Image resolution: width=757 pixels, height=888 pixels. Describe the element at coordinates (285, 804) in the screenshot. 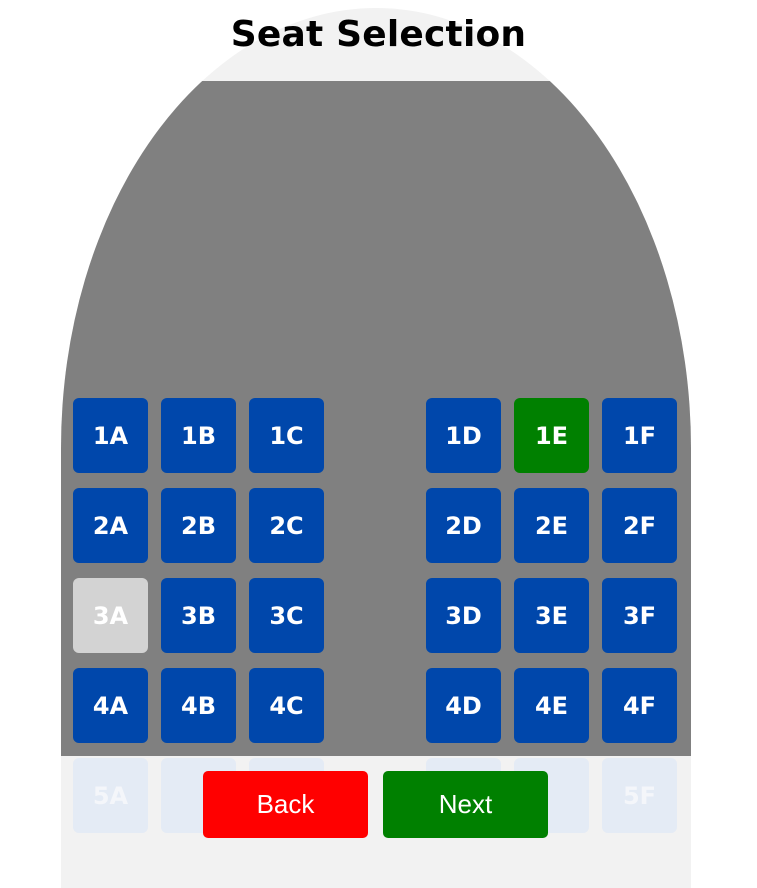

I see `back-button: Back` at that location.